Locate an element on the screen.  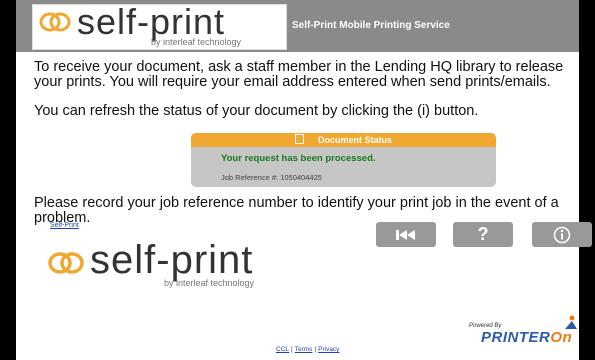
document-icon is located at coordinates (299, 139).